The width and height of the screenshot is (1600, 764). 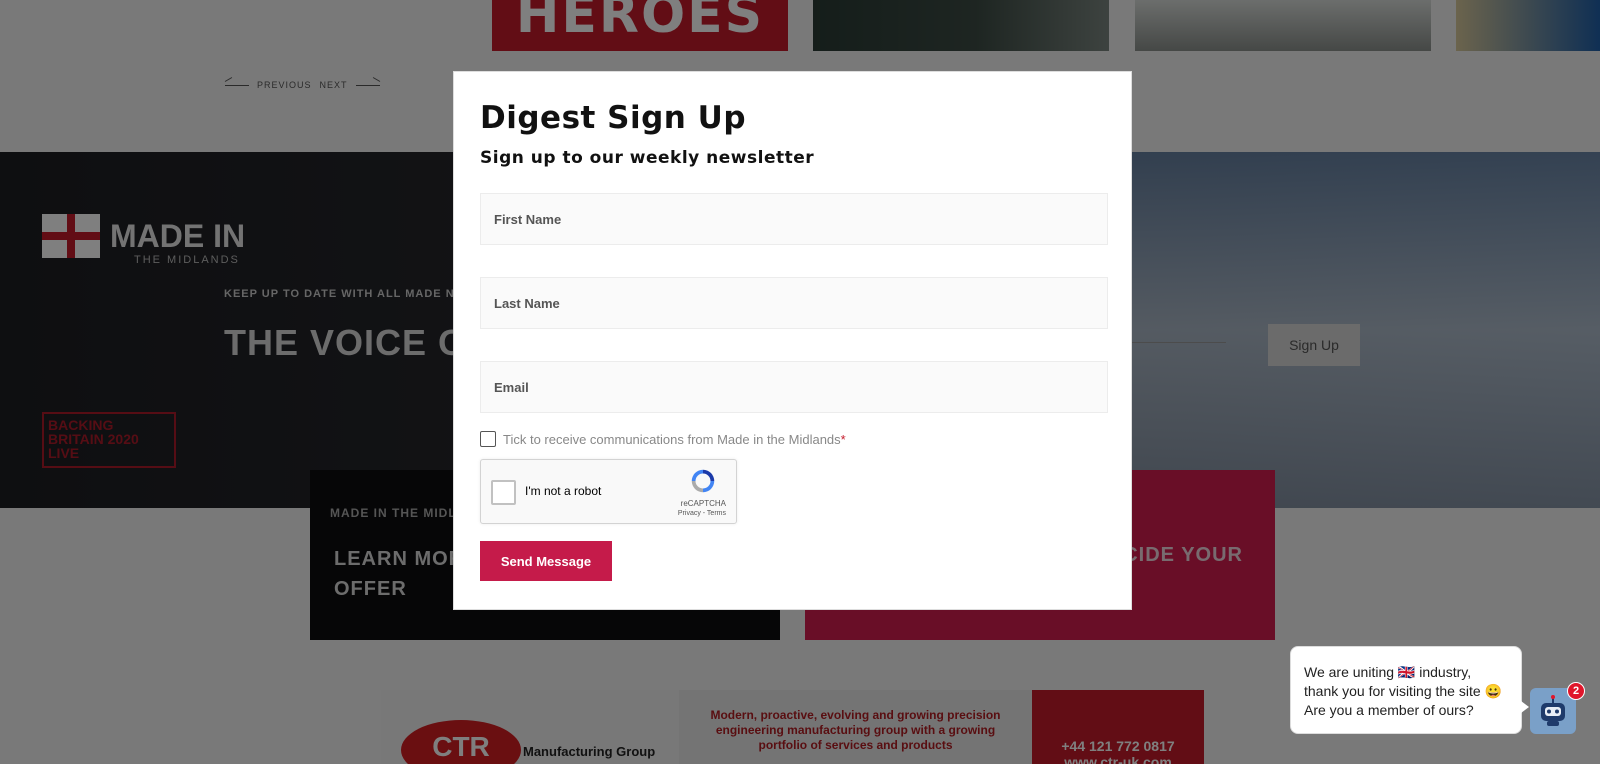 I want to click on send-message-button: Send Message, so click(x=546, y=561).